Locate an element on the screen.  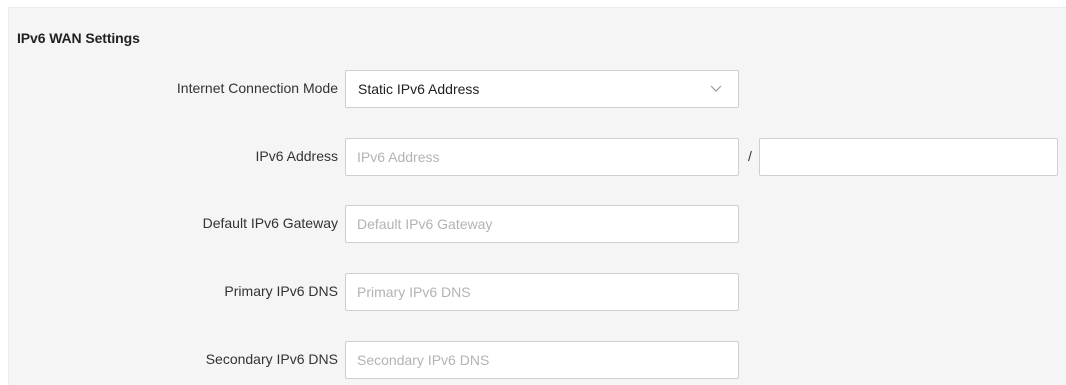
connection-mode-label: Internet Connection Mode is located at coordinates (257, 88).